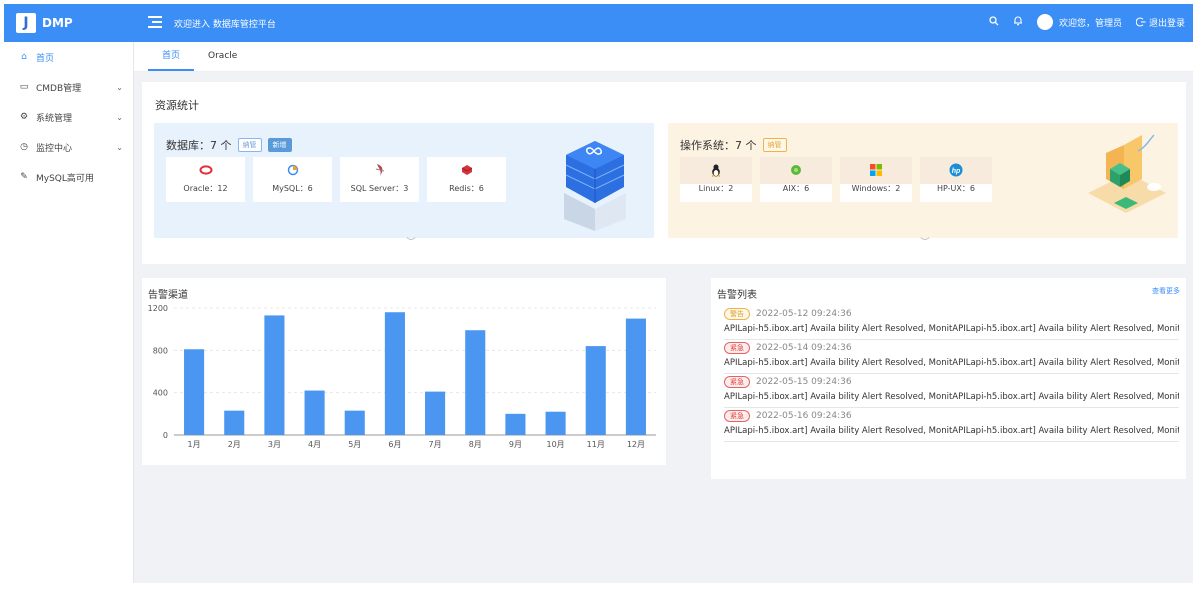 This screenshot has width=1200, height=616. Describe the element at coordinates (925, 244) in the screenshot. I see `expand-os-toggle: ︶` at that location.